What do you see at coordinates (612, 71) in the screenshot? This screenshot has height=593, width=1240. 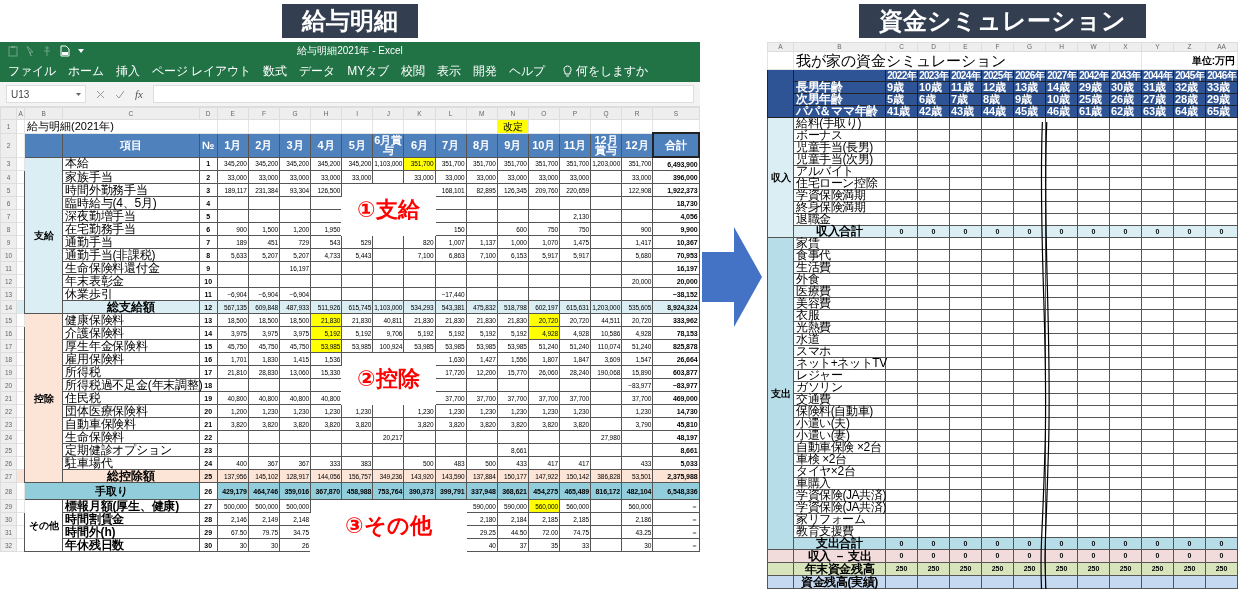 I see `tell-me-field: 何をしますか` at bounding box center [612, 71].